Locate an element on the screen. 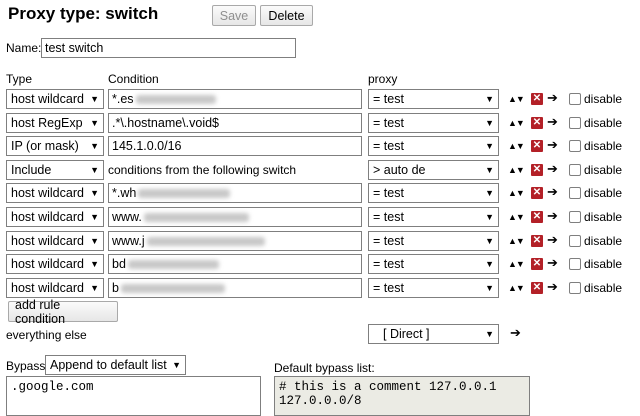  rule-type-select: Include ▼ is located at coordinates (55, 170).